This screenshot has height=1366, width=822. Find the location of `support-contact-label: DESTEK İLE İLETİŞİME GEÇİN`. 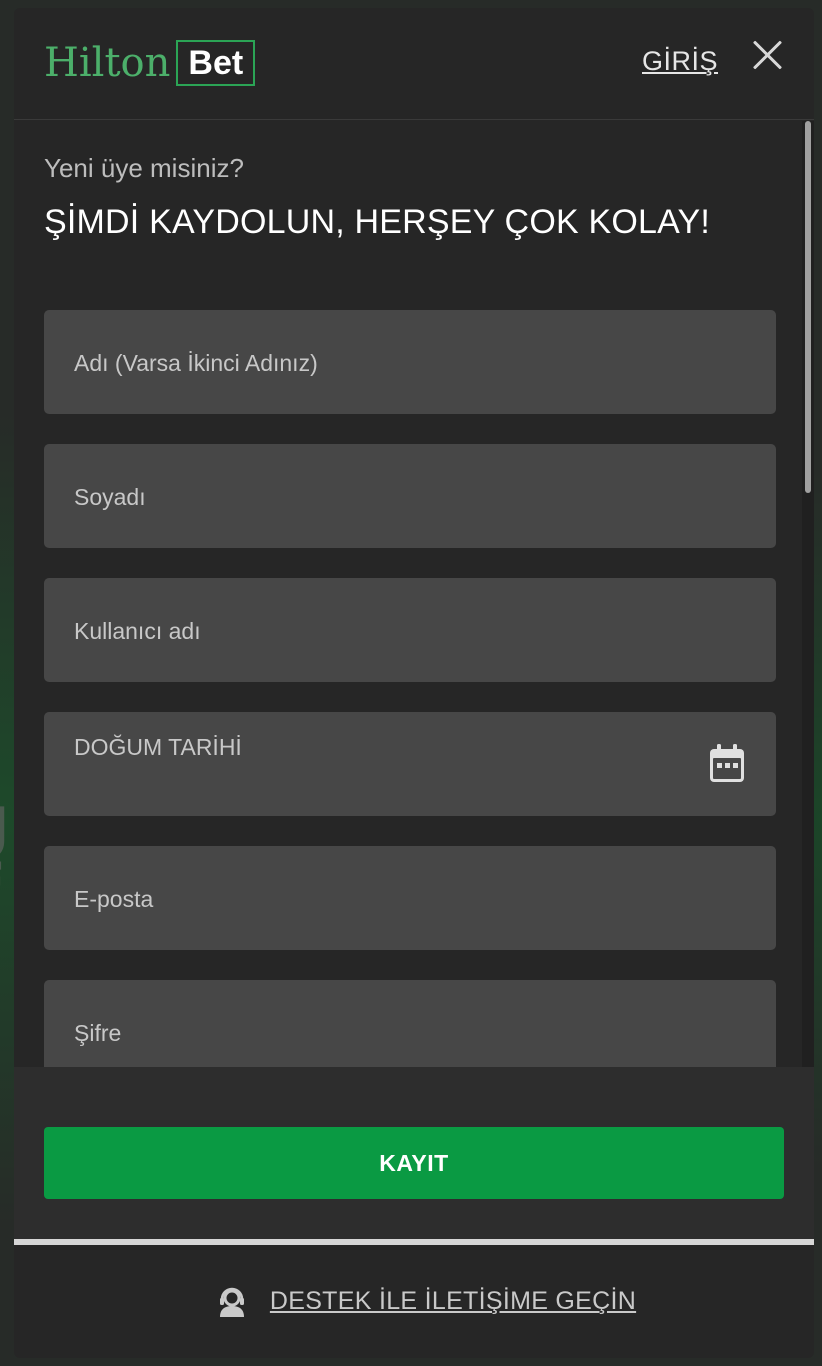

support-contact-label: DESTEK İLE İLETİŞİME GEÇİN is located at coordinates (453, 1301).